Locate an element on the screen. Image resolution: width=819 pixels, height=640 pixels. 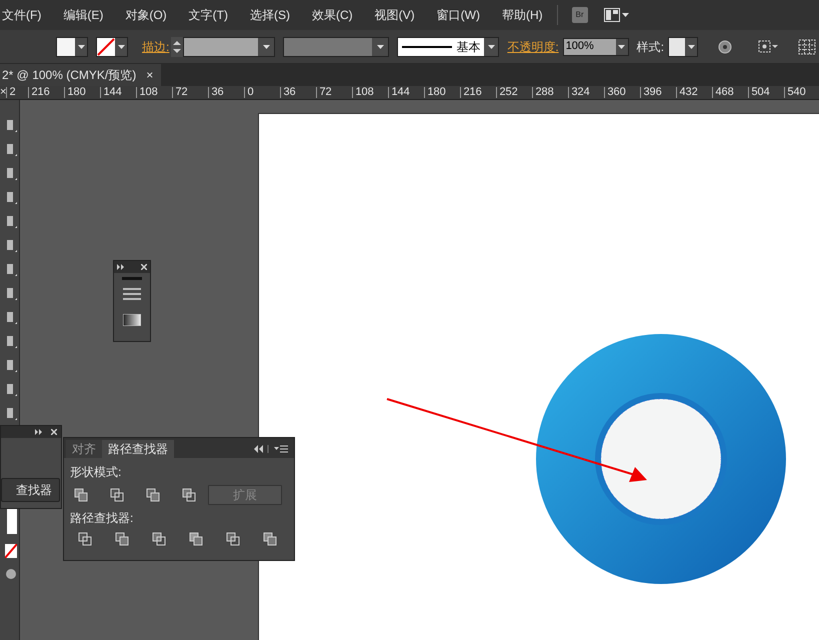
grid-icon is located at coordinates (807, 46).